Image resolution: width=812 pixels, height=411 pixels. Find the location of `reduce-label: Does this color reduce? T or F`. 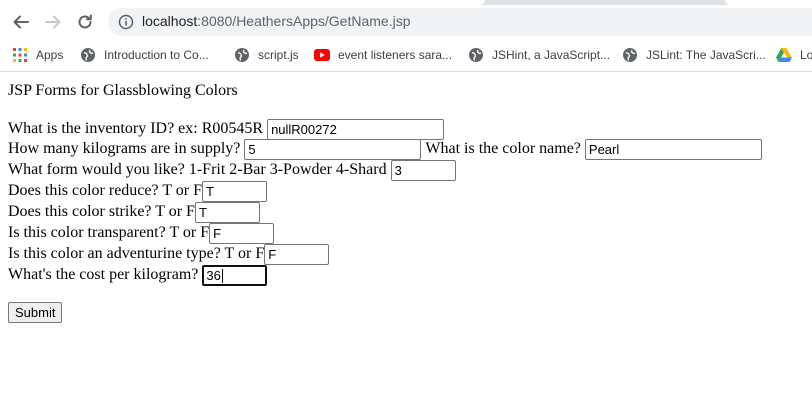

reduce-label: Does this color reduce? T or F is located at coordinates (105, 190).